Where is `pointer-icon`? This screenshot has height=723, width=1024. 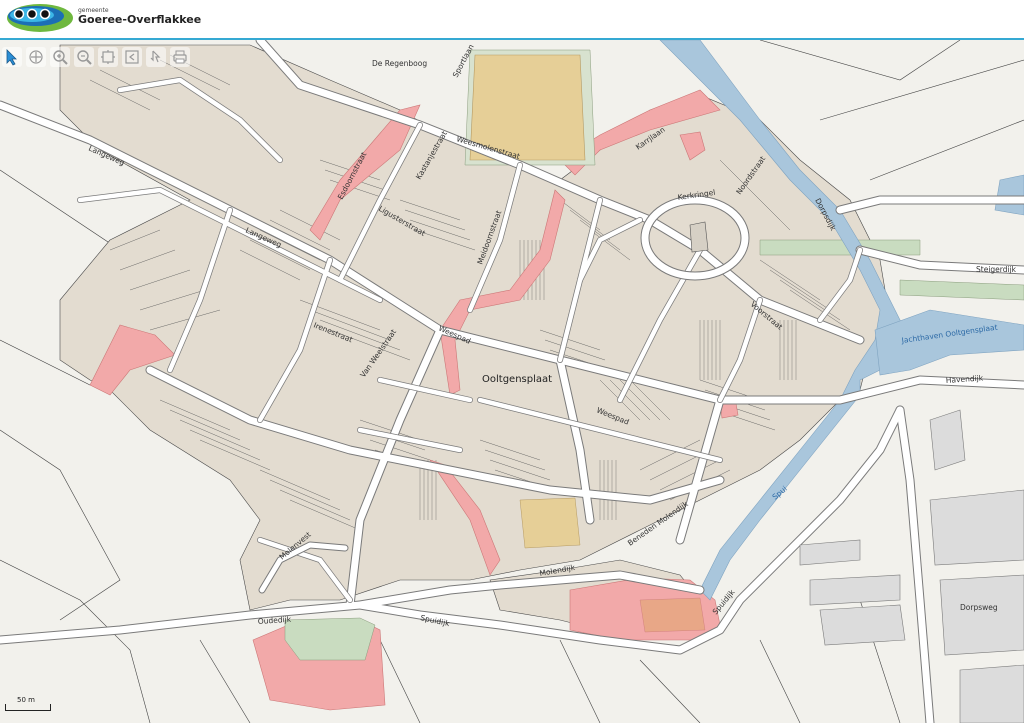 pointer-icon is located at coordinates (11, 57).